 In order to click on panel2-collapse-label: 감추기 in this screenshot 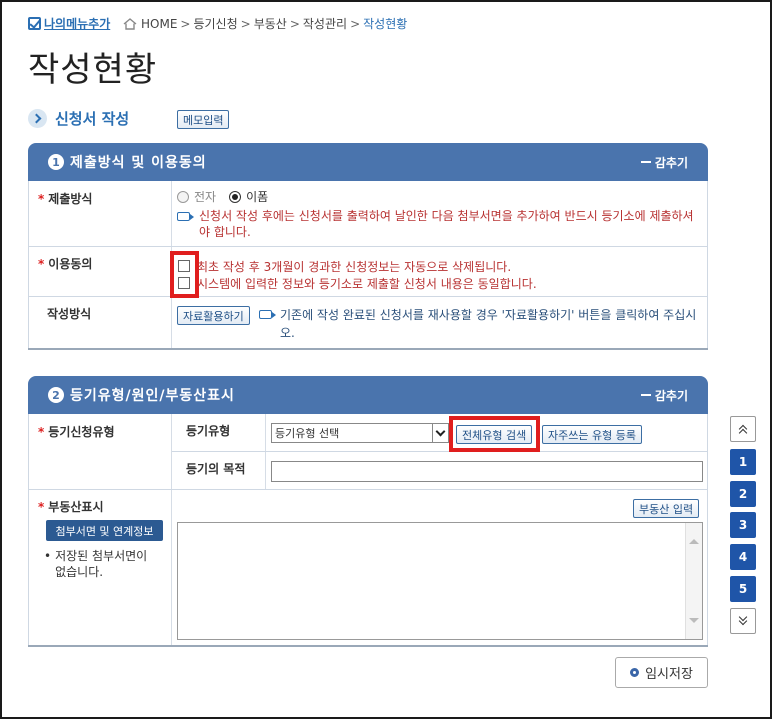, I will do `click(671, 395)`.